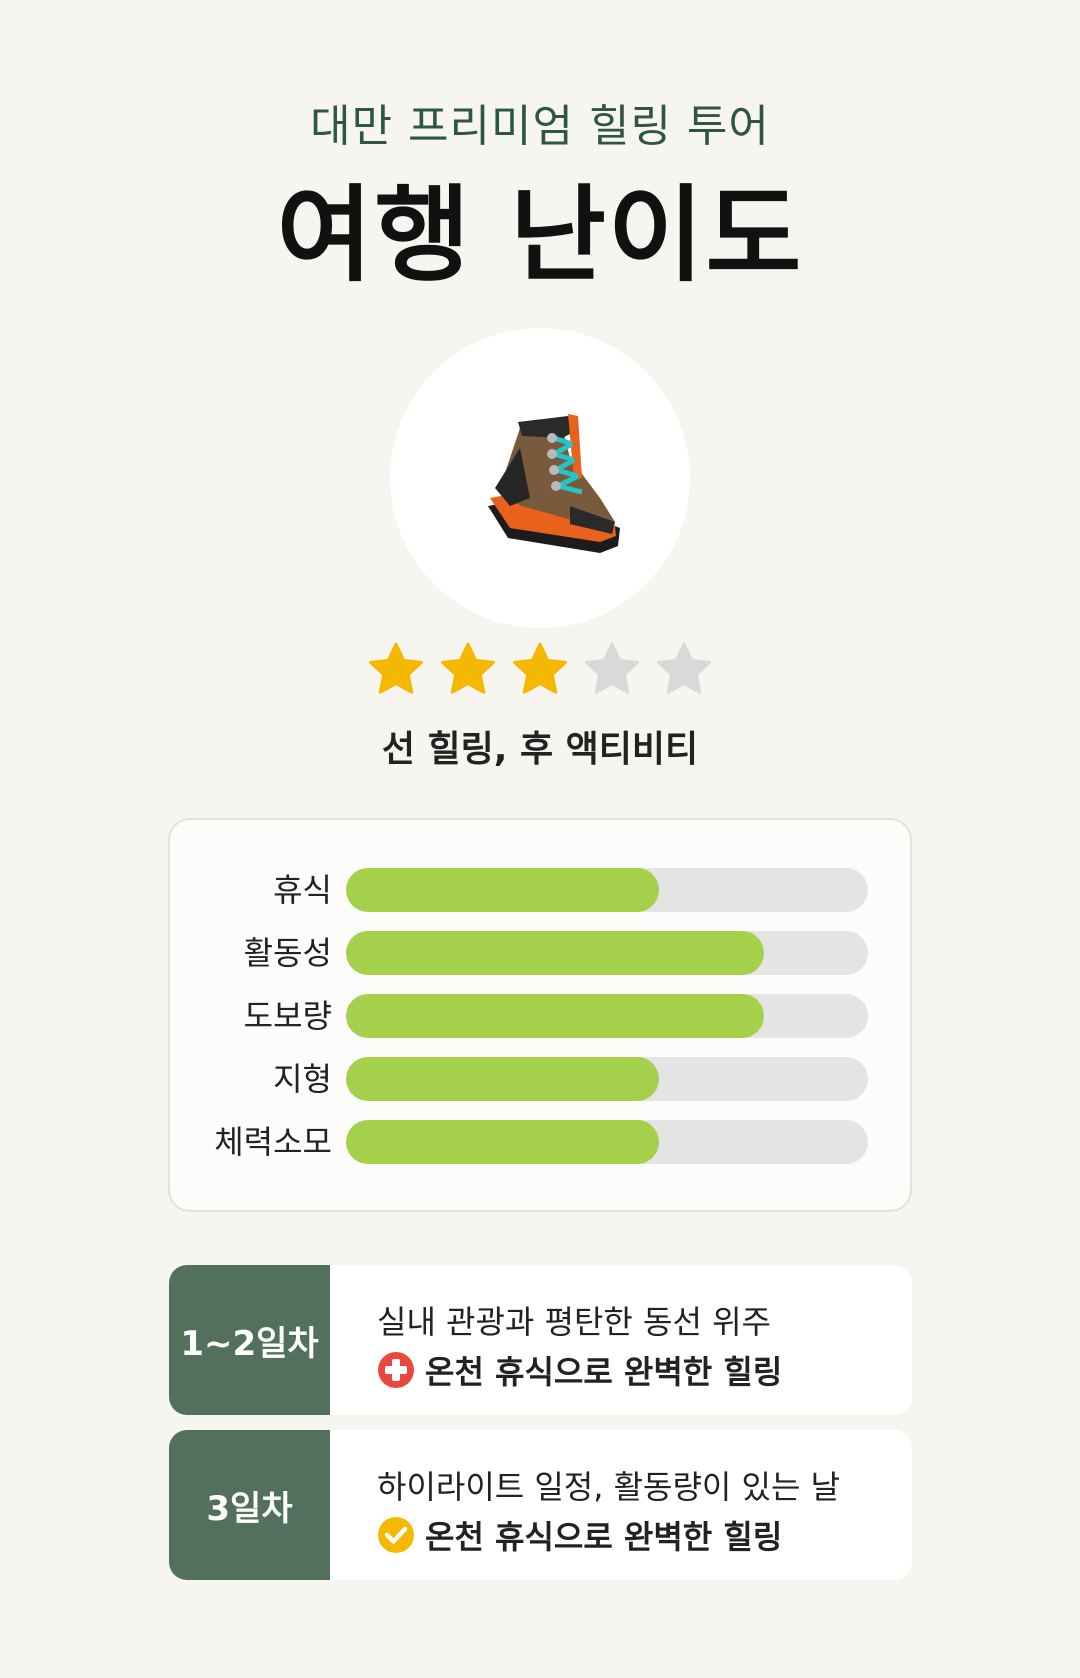  Describe the element at coordinates (249, 1340) in the screenshot. I see `day-badge: 1~2일차` at that location.